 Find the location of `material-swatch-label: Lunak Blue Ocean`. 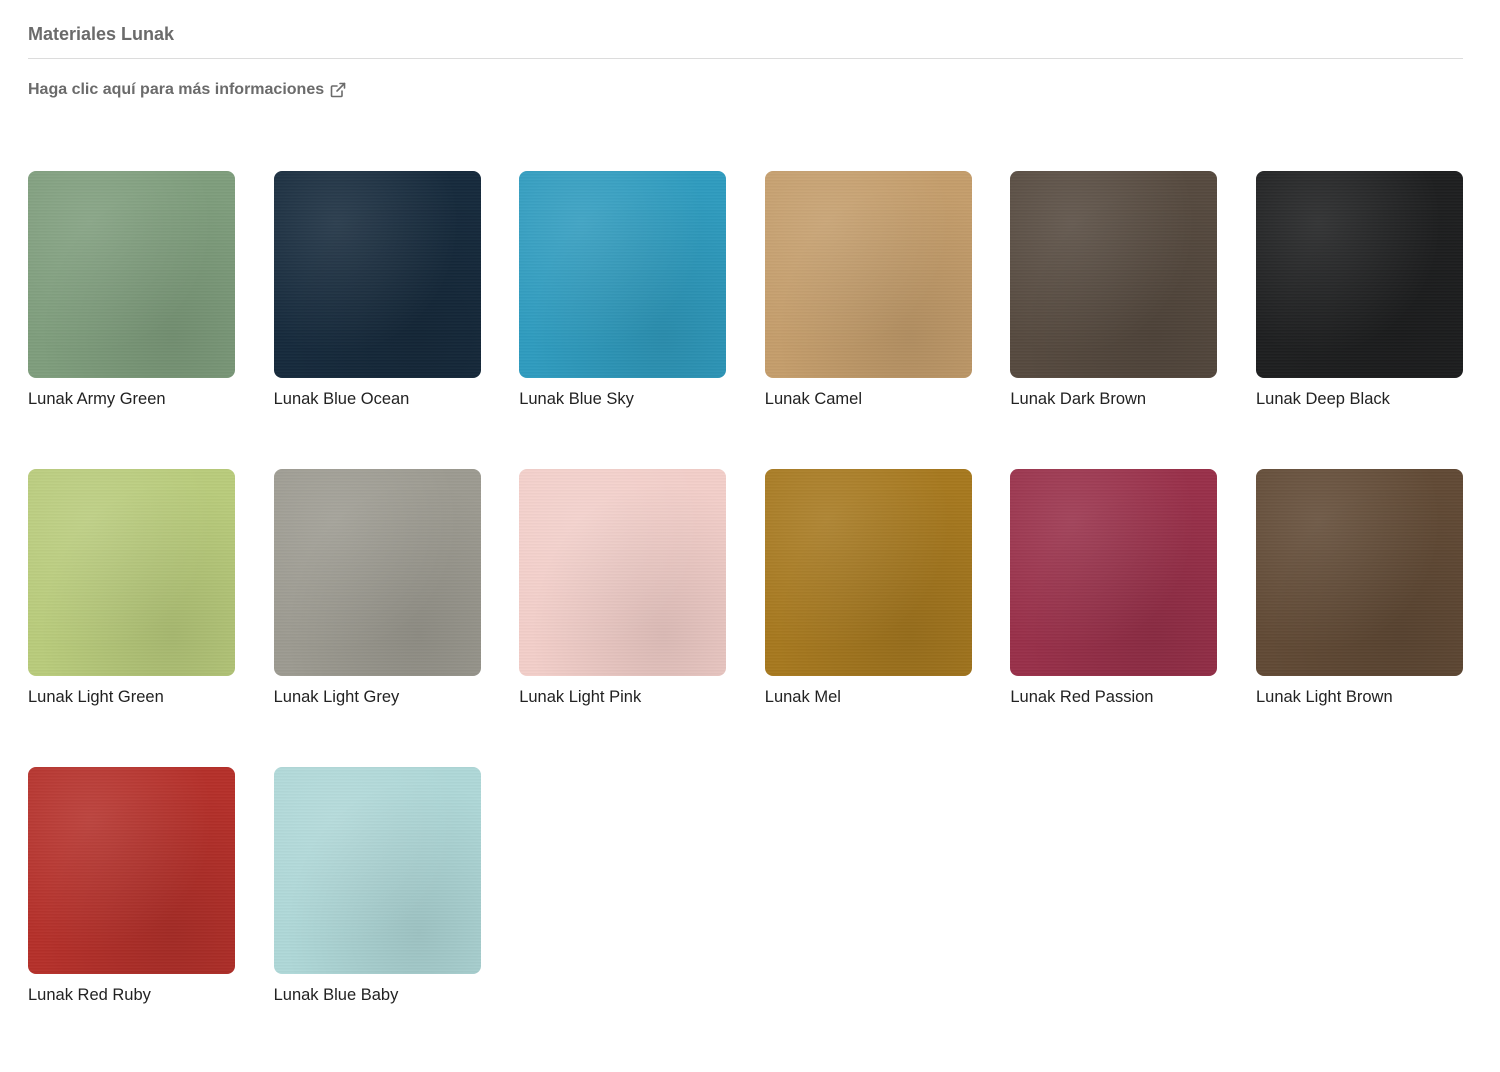

material-swatch-label: Lunak Blue Ocean is located at coordinates (341, 399).